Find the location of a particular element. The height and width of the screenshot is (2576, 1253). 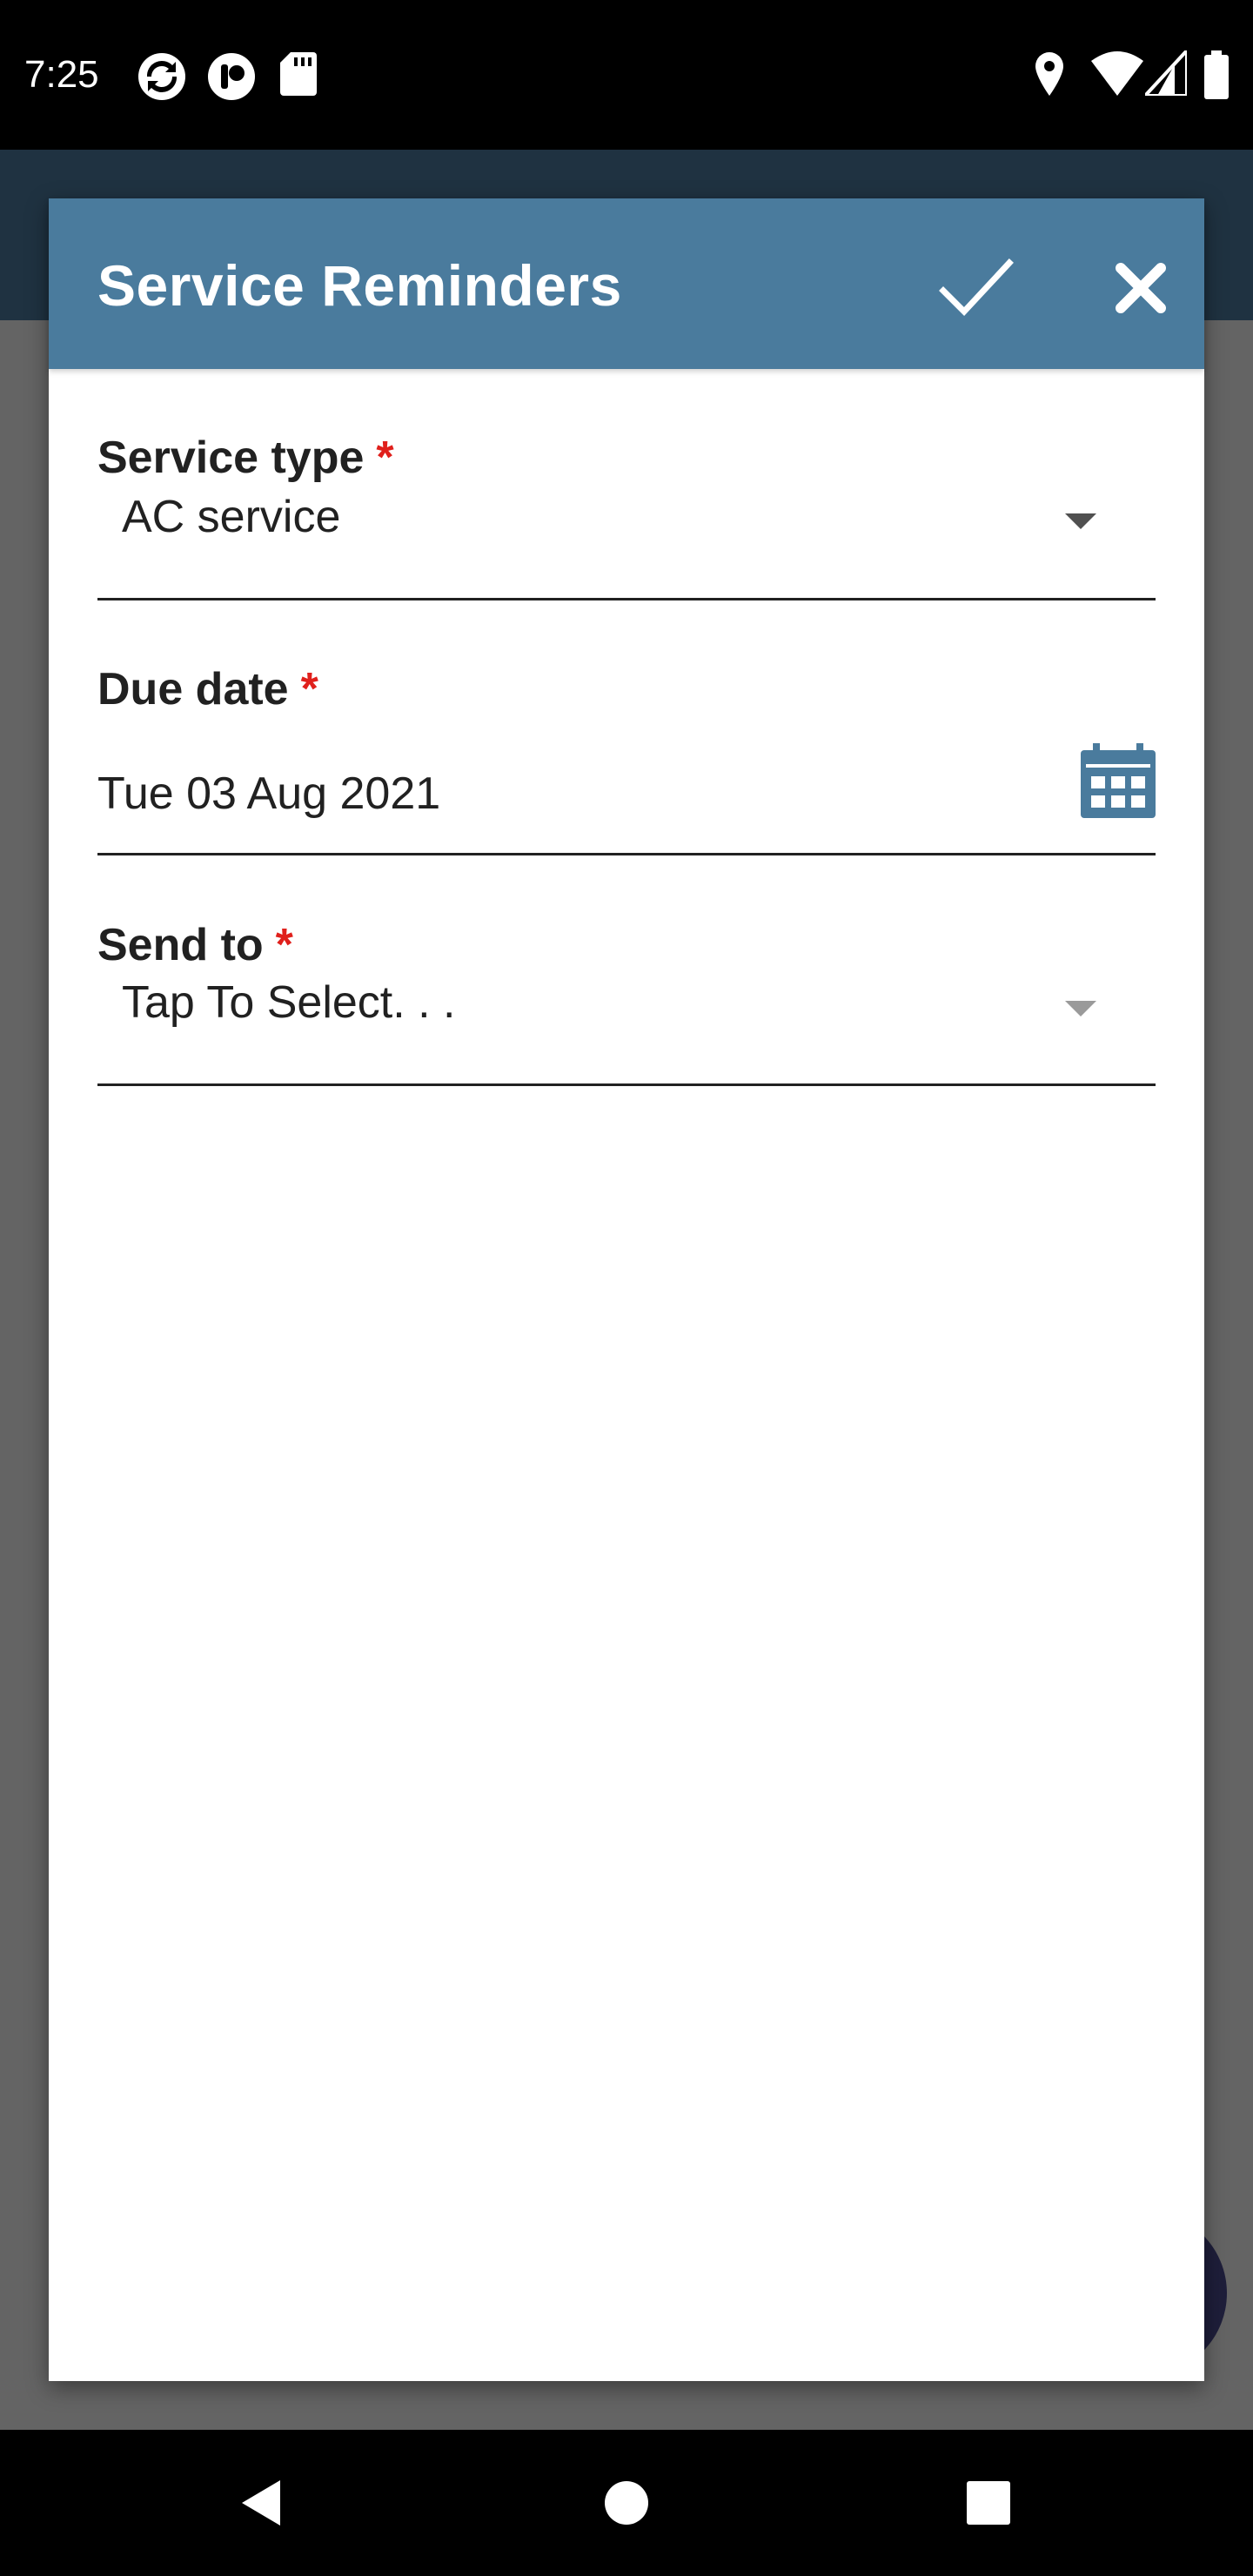

dialog-title: Service Reminders is located at coordinates (359, 285).